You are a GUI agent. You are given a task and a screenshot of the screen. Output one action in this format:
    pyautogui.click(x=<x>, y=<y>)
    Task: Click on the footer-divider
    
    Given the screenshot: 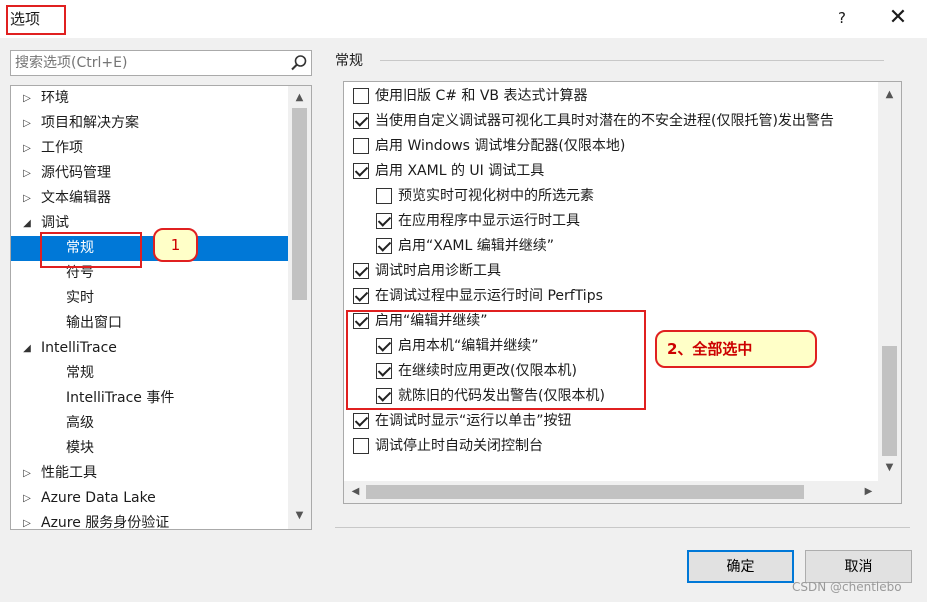 What is the action you would take?
    pyautogui.click(x=622, y=527)
    